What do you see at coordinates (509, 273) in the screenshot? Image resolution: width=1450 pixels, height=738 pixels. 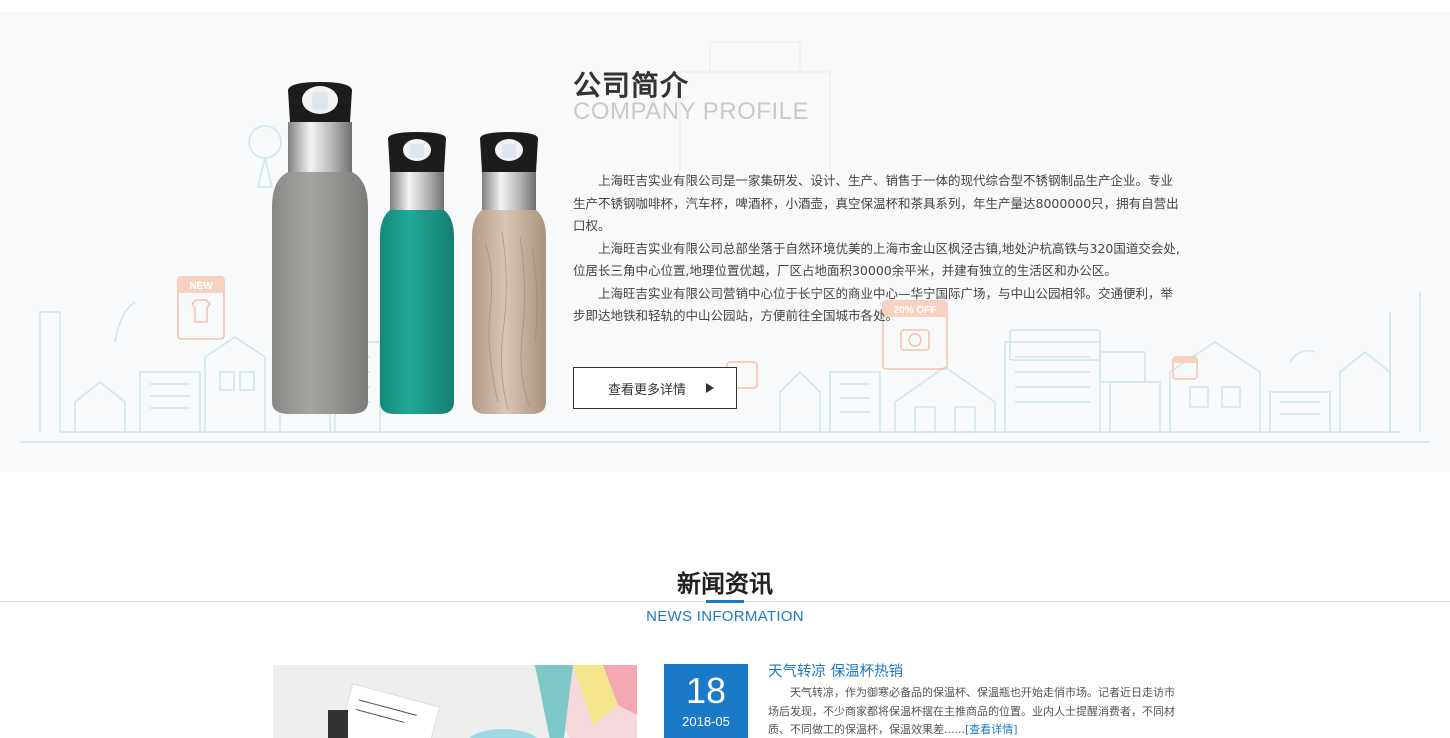 I see `woodgrain-bottle` at bounding box center [509, 273].